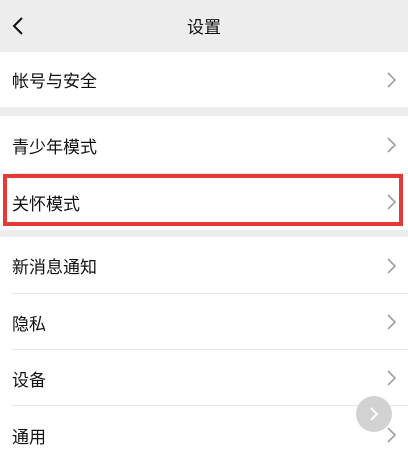  Describe the element at coordinates (204, 79) in the screenshot. I see `settings-item-account-security: 帐号与安全` at that location.